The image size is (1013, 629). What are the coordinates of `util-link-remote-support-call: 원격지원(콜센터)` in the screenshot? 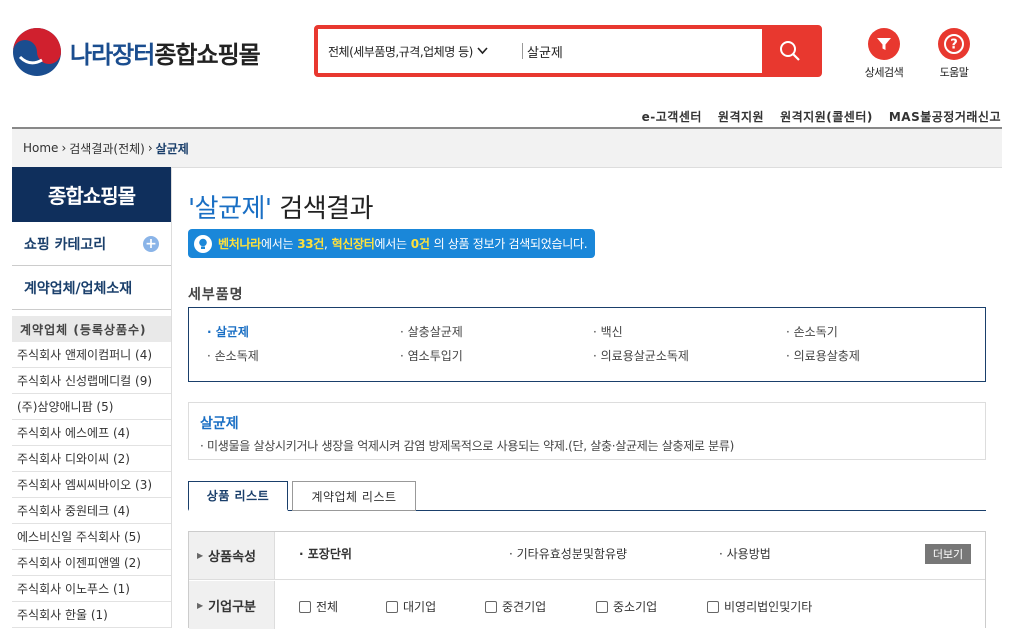 It's located at (826, 116).